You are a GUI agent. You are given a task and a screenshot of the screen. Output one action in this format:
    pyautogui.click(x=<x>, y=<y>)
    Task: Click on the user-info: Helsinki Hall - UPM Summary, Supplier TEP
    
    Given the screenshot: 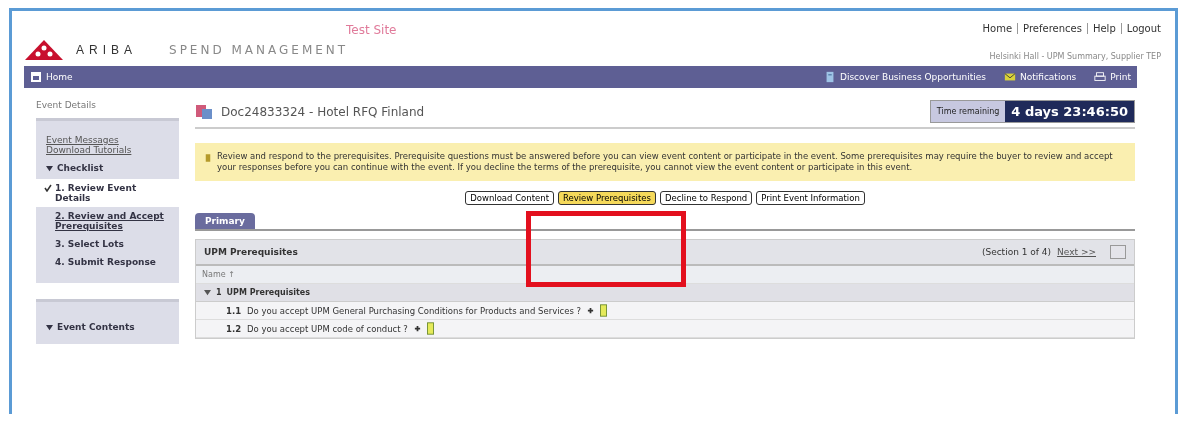 What is the action you would take?
    pyautogui.click(x=1075, y=56)
    